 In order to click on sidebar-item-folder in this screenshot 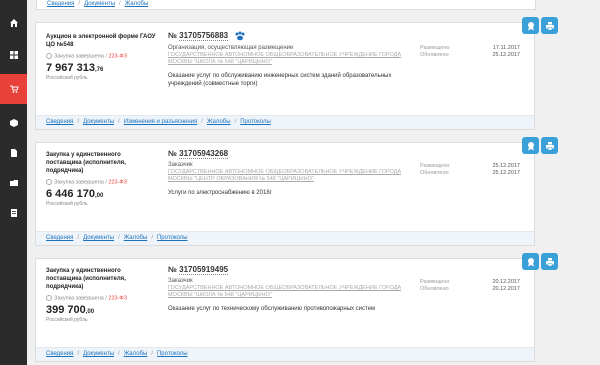, I will do `click(13, 183)`.